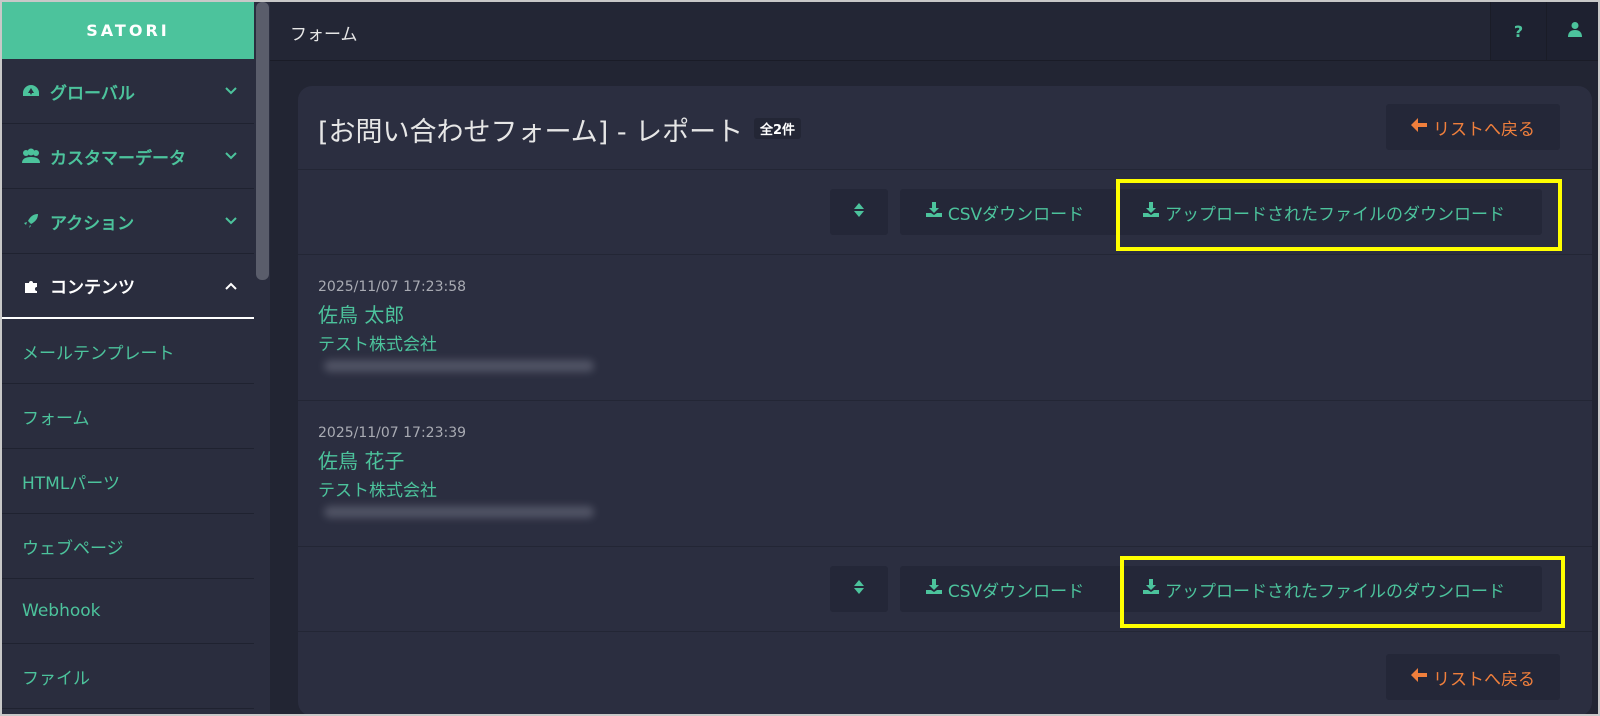 Image resolution: width=1600 pixels, height=716 pixels. What do you see at coordinates (128, 611) in the screenshot?
I see `sidebar-item-webhook: Webhook` at bounding box center [128, 611].